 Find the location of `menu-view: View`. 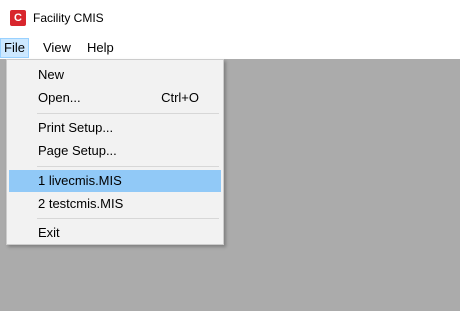

menu-view: View is located at coordinates (57, 48).